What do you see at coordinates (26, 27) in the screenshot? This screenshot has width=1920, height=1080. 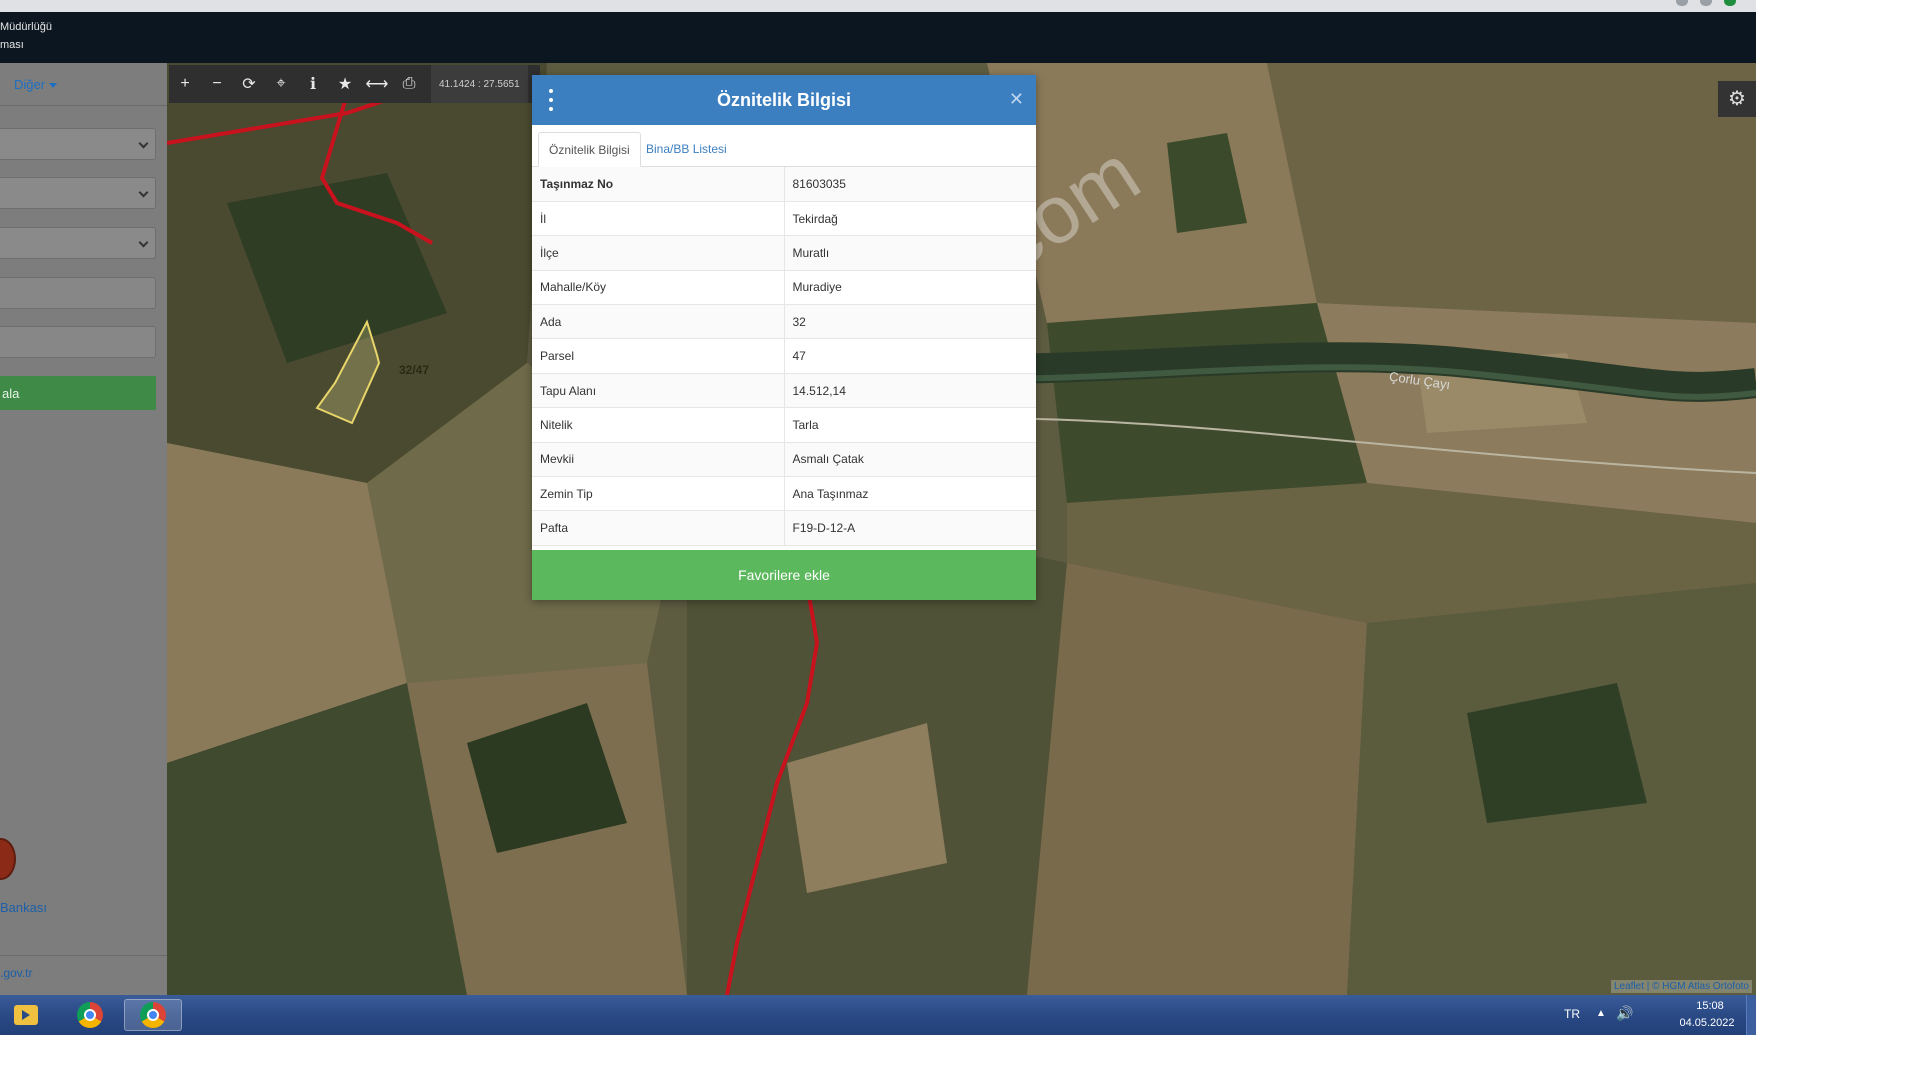 I see `header-title-line1: Müdürlüğü` at bounding box center [26, 27].